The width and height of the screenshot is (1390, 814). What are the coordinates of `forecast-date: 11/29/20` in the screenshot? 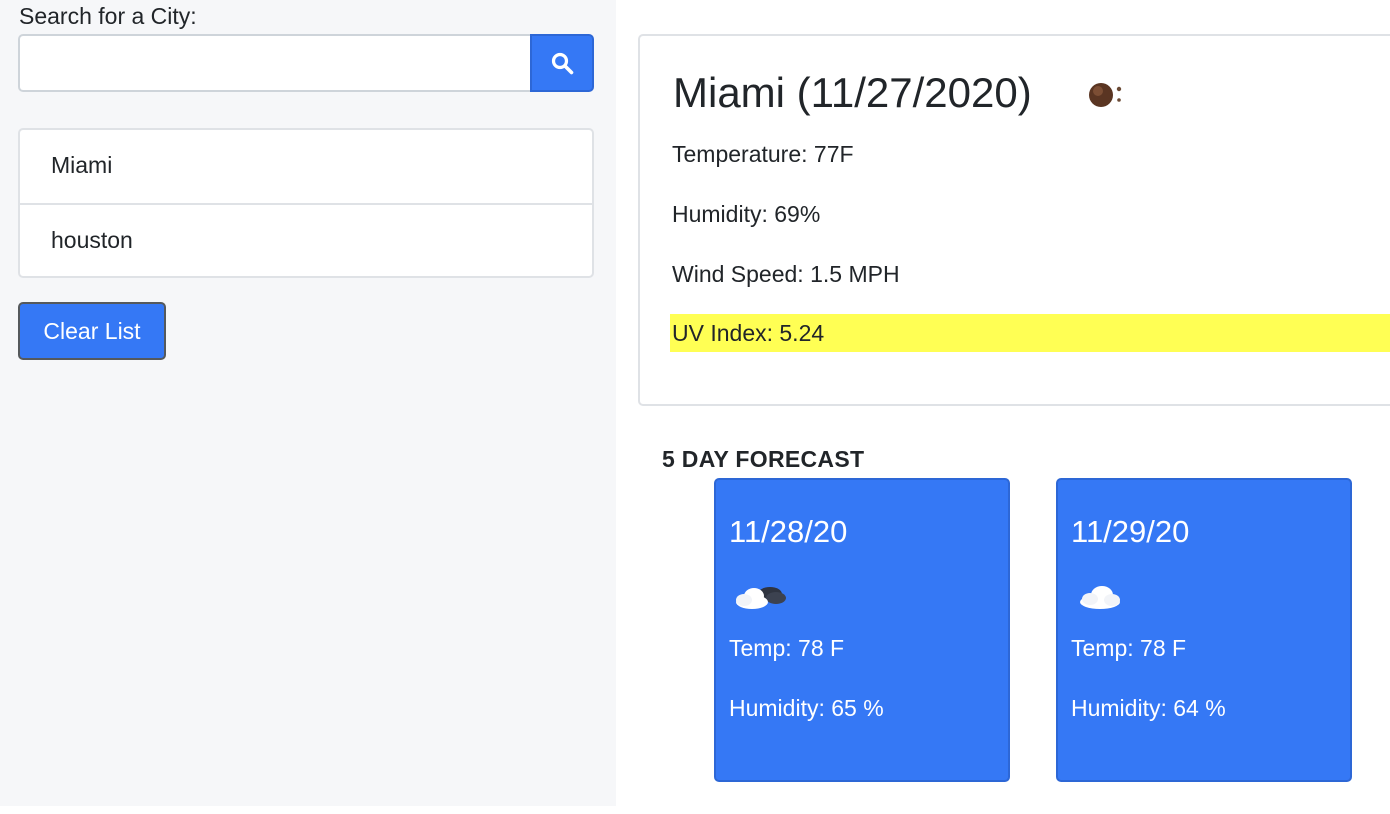 It's located at (1130, 531).